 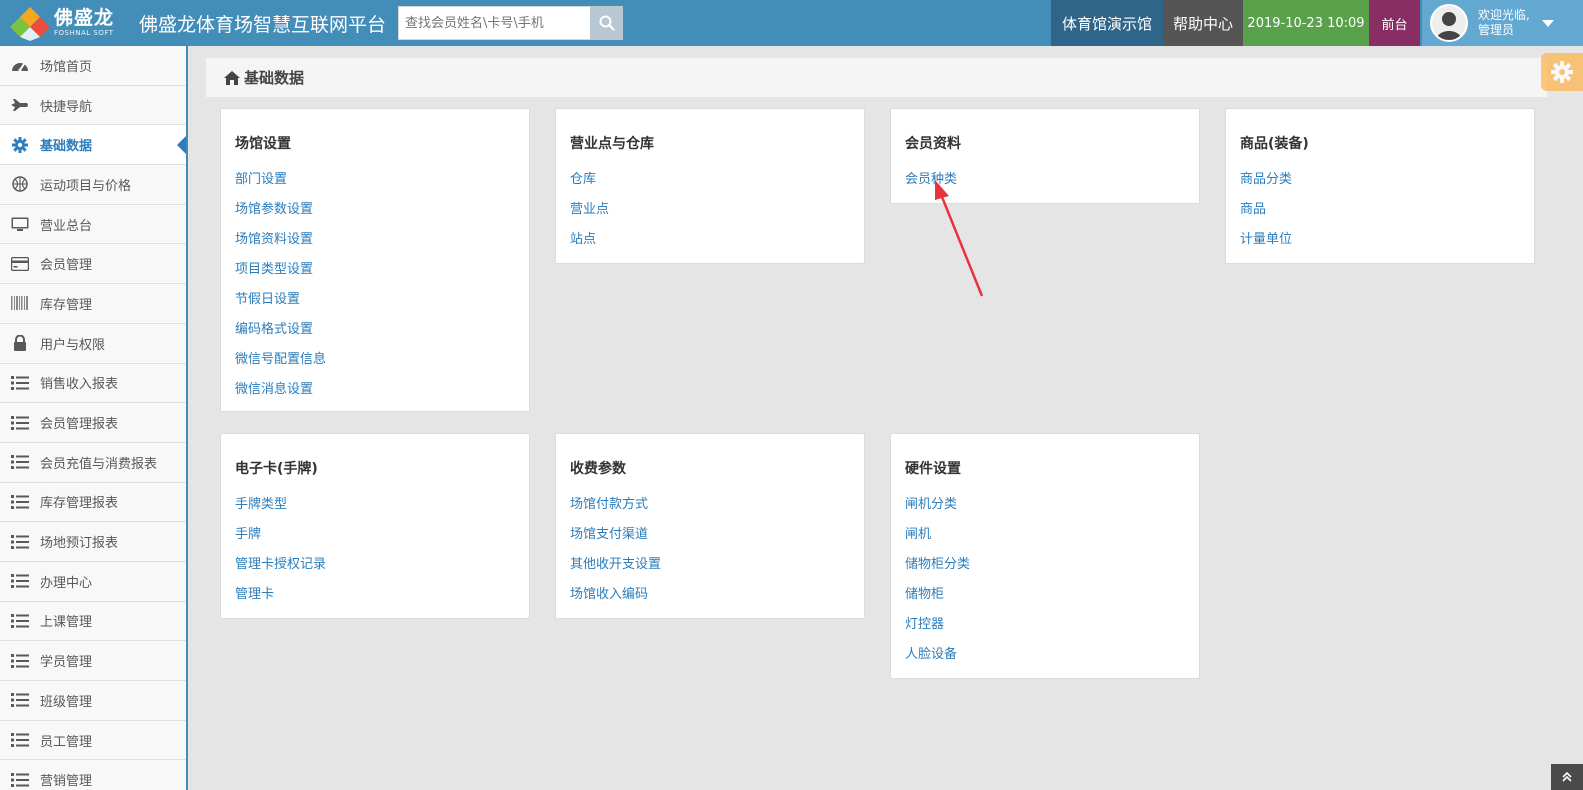 I want to click on link-wristbands: 手牌, so click(x=375, y=535).